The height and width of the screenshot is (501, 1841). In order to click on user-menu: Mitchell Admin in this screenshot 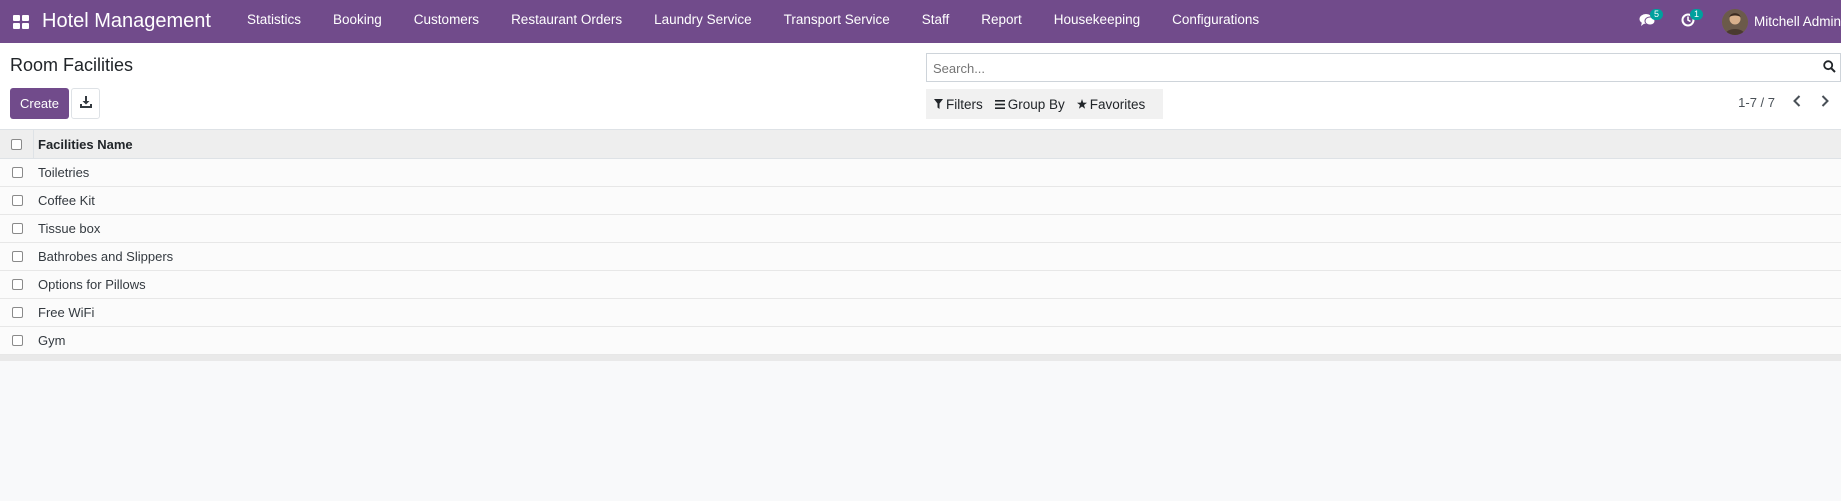, I will do `click(1781, 21)`.